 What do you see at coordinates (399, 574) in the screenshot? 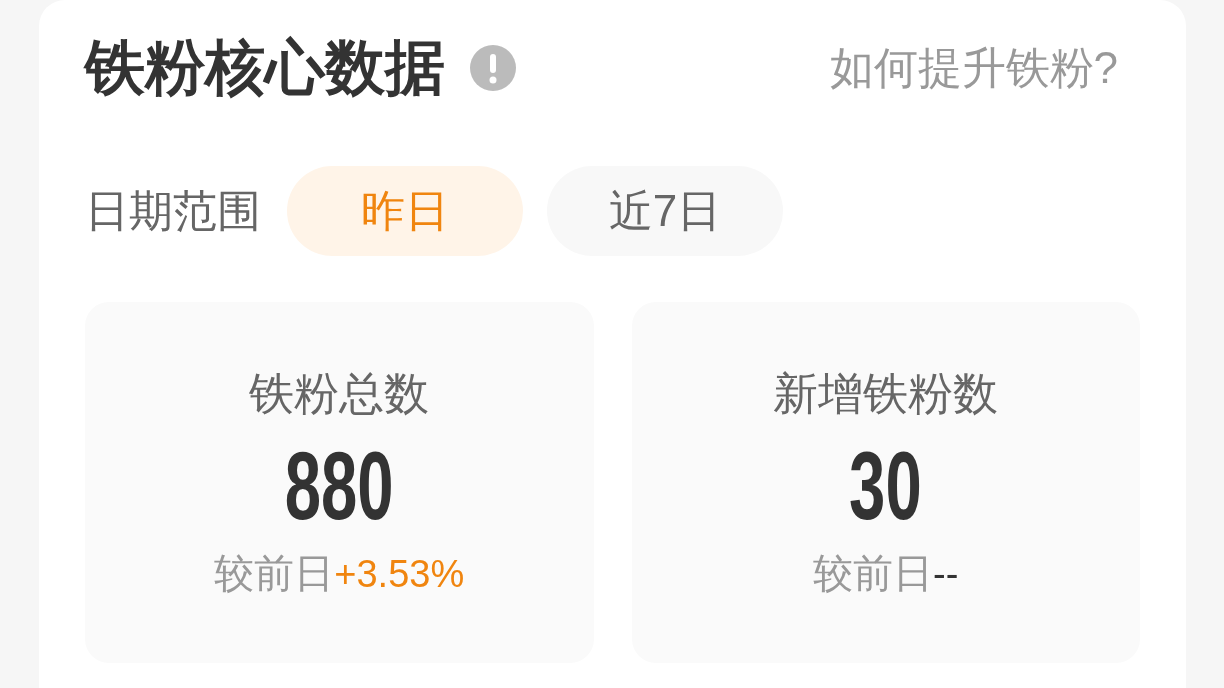
I see `change-value: +3.53%` at bounding box center [399, 574].